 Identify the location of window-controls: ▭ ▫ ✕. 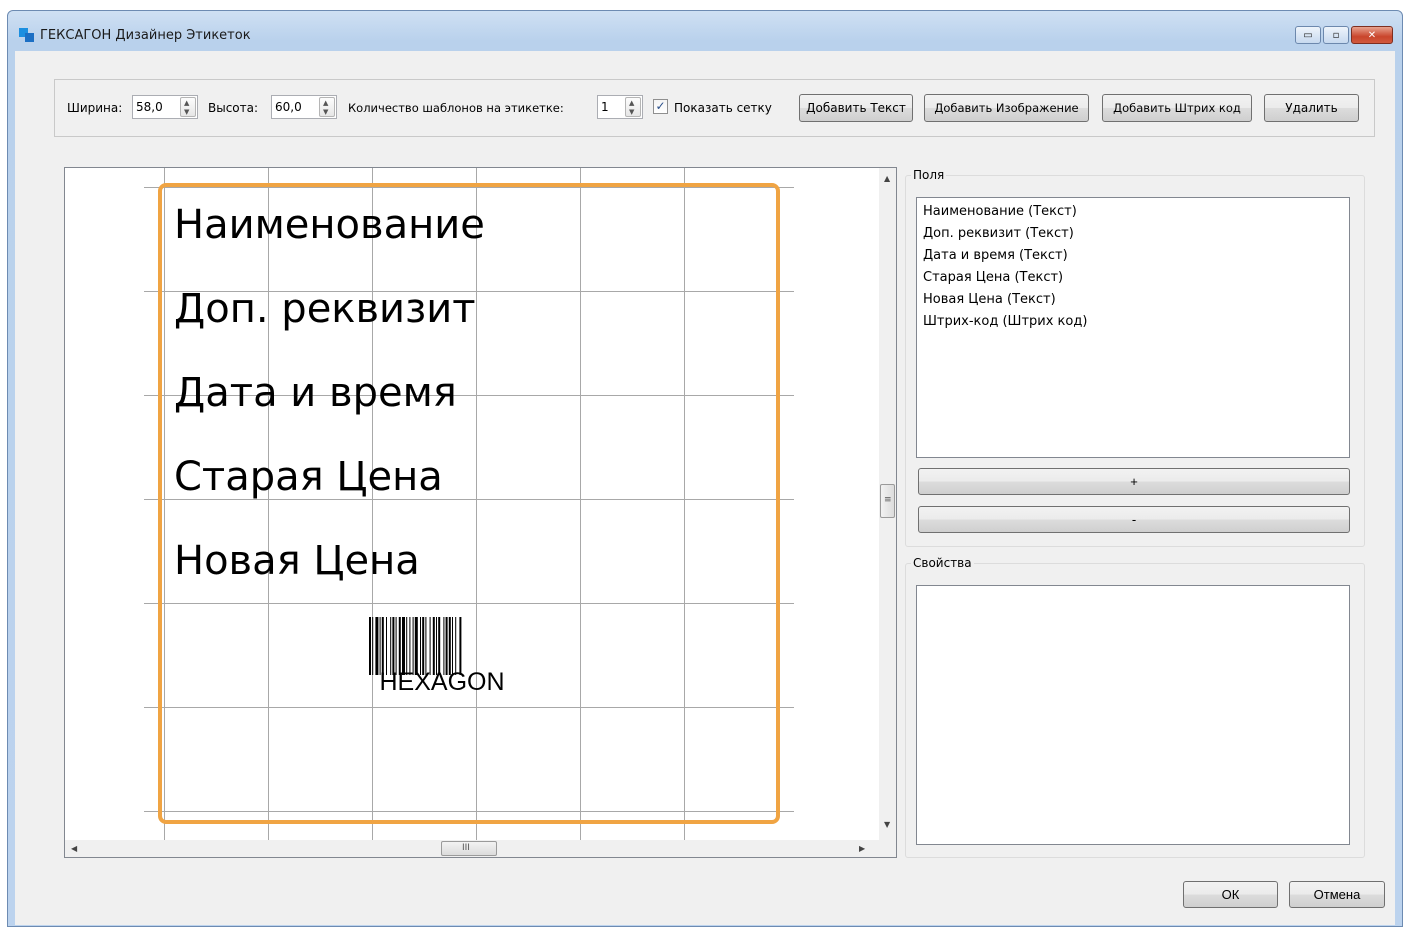
(1344, 35).